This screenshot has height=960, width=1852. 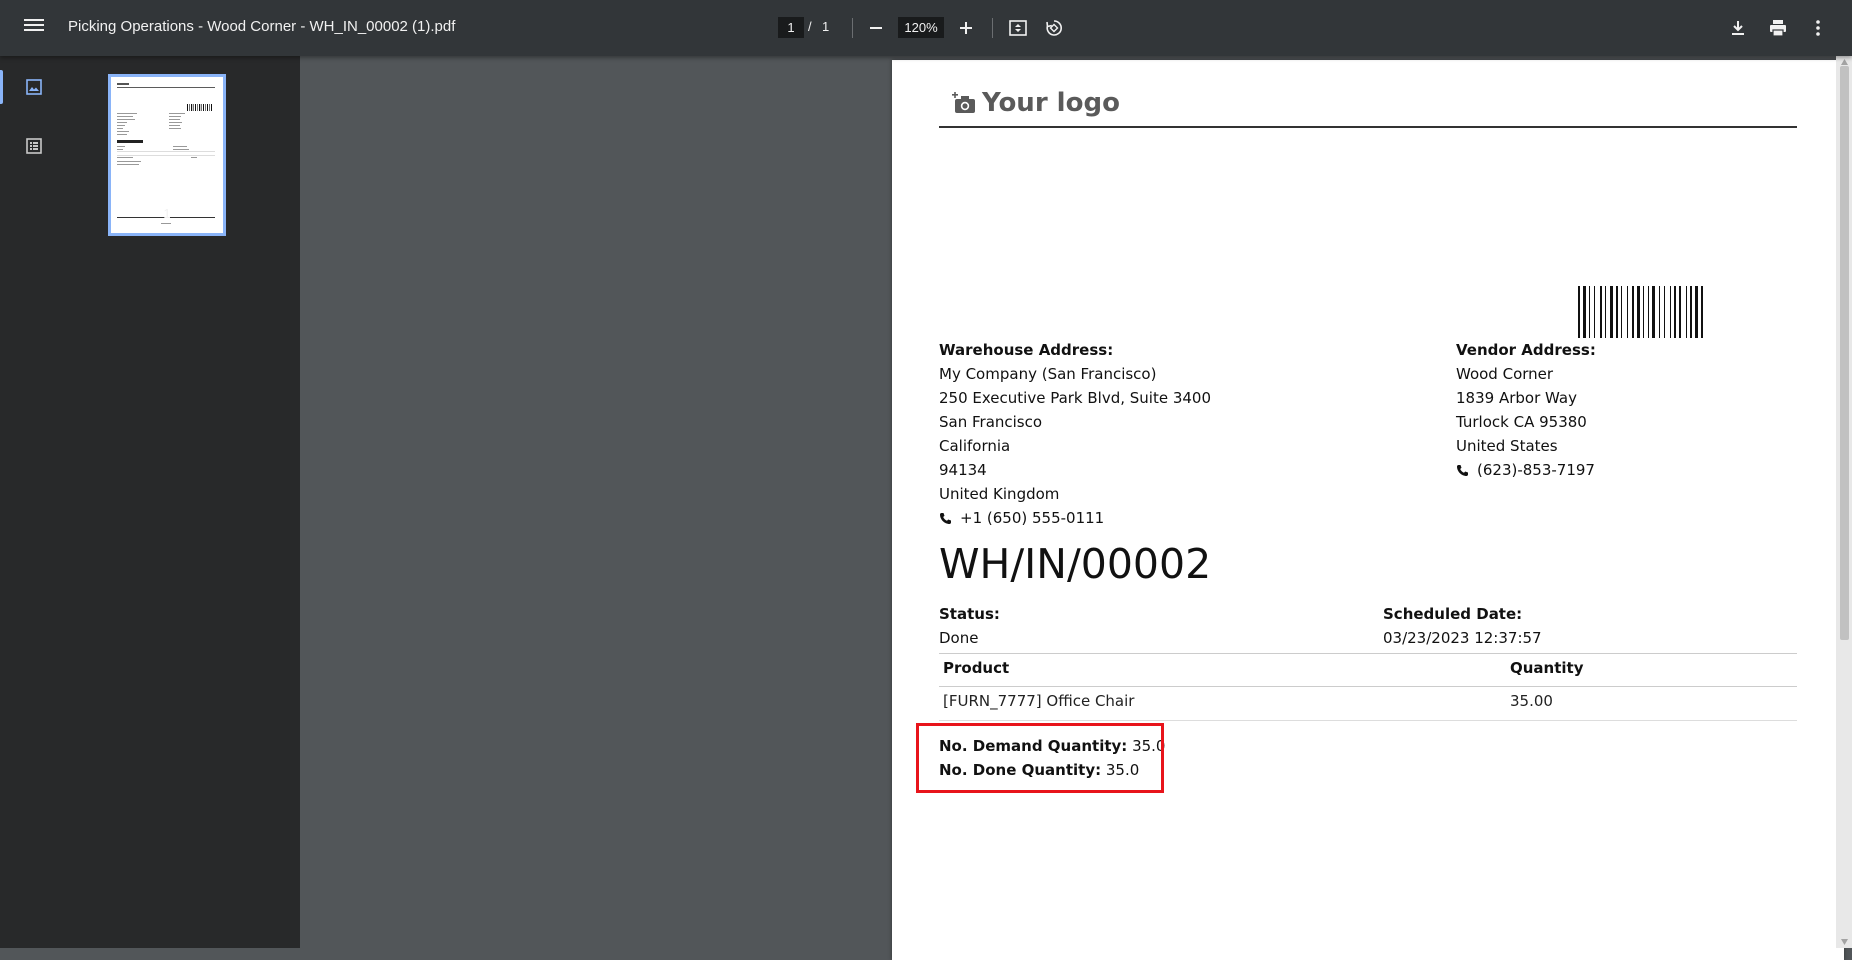 I want to click on warehouse-address-label: Warehouse Address:, so click(x=1075, y=350).